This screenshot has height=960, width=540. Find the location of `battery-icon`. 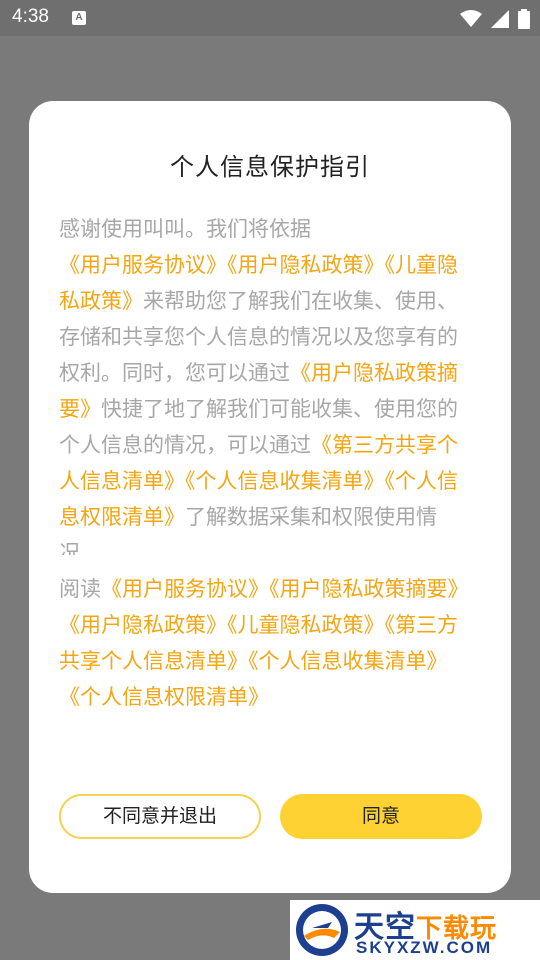

battery-icon is located at coordinates (524, 18).